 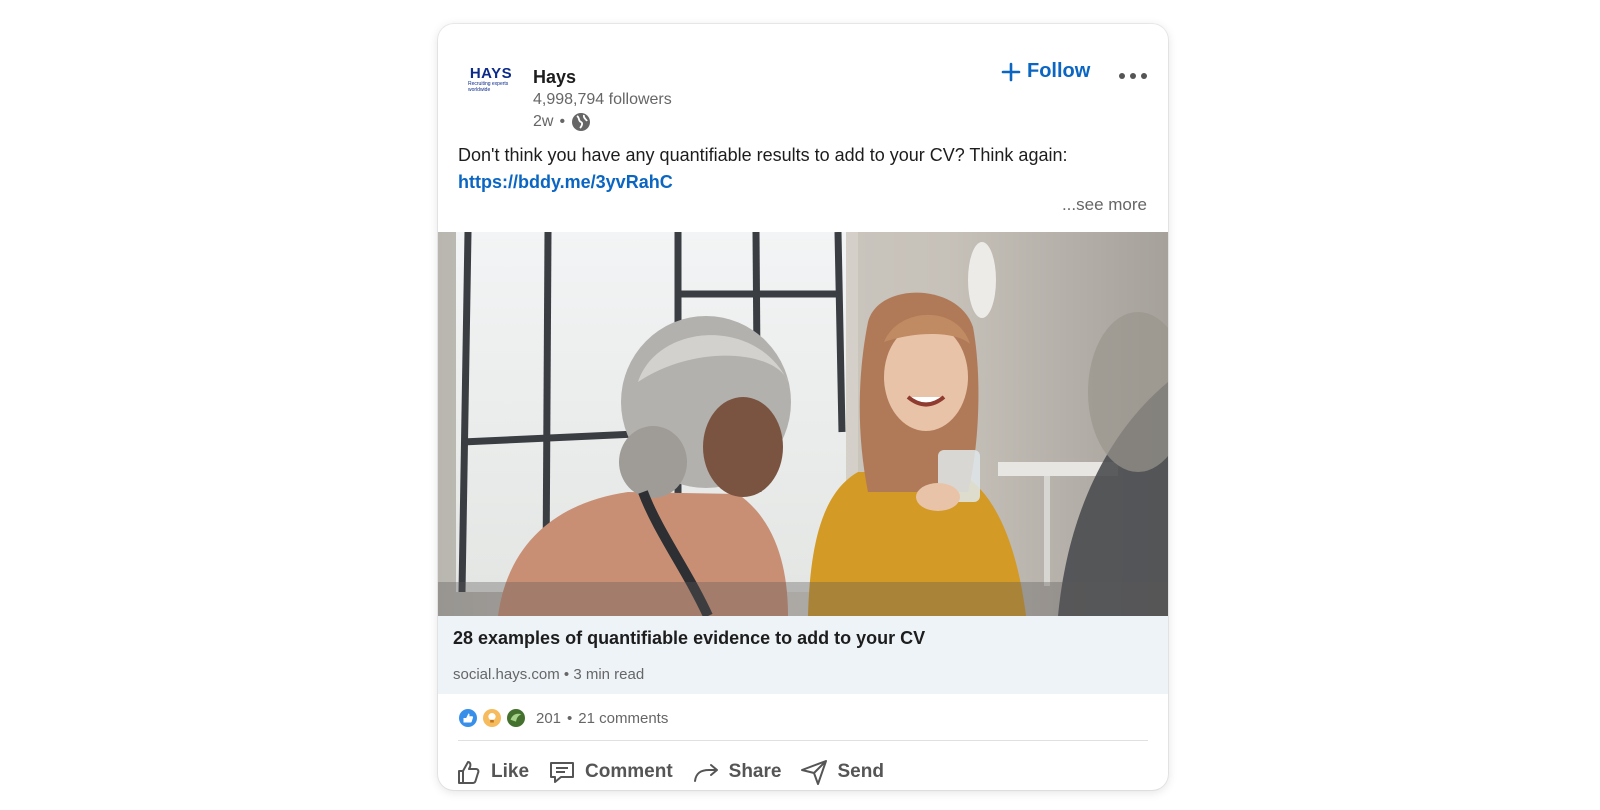 What do you see at coordinates (581, 122) in the screenshot?
I see `globe-icon` at bounding box center [581, 122].